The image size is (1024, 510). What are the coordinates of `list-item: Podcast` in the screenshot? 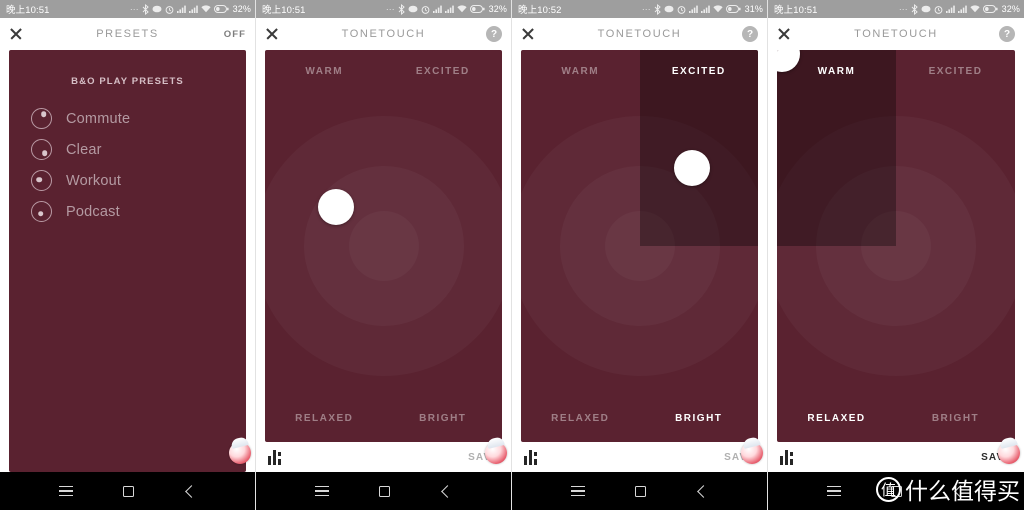 It's located at (127, 211).